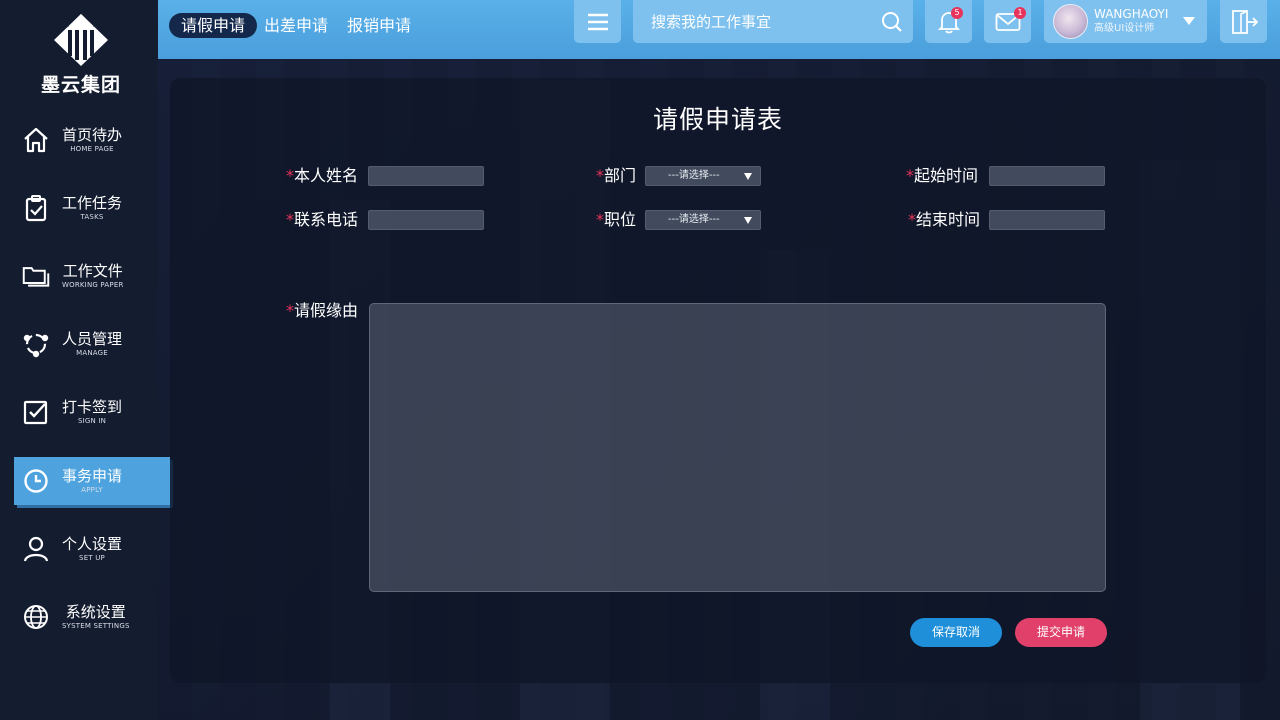  I want to click on logo-icon, so click(81, 40).